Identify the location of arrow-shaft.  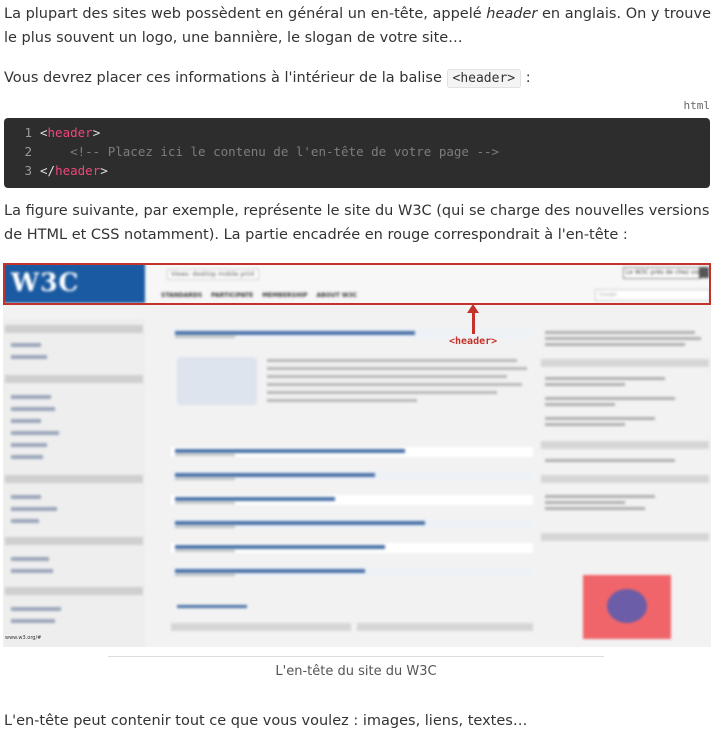
(473, 322).